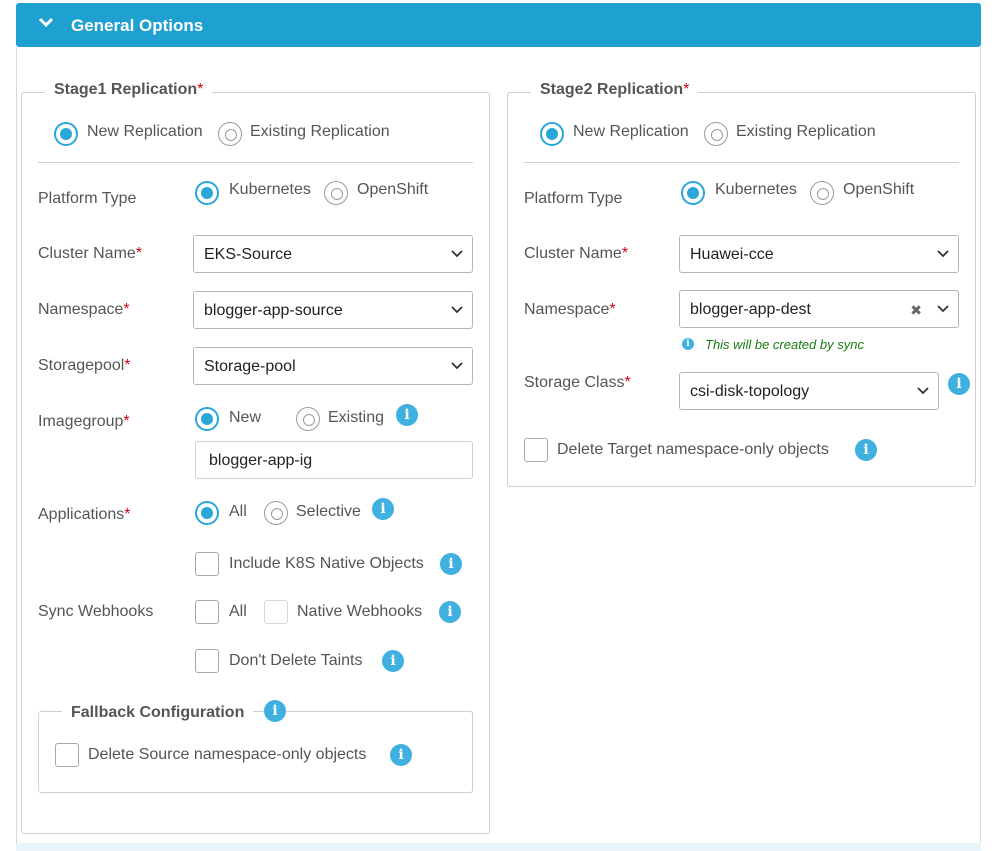 The height and width of the screenshot is (851, 997). What do you see at coordinates (693, 193) in the screenshot?
I see `stage2-kubernetes-radio` at bounding box center [693, 193].